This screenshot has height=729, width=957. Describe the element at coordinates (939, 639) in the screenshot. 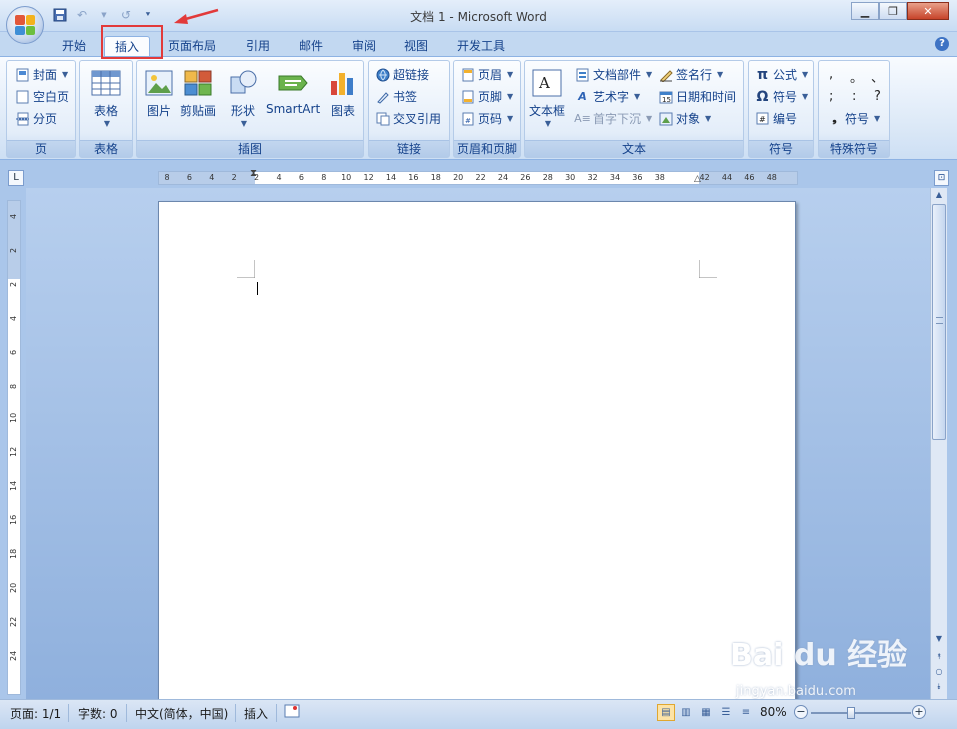

I see `scroll-down-icon: ▼` at that location.